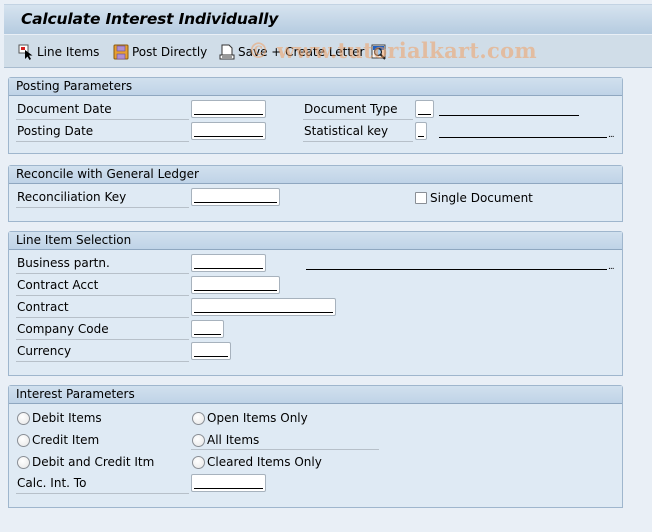 The height and width of the screenshot is (532, 652). I want to click on display-log-icon, so click(379, 52).